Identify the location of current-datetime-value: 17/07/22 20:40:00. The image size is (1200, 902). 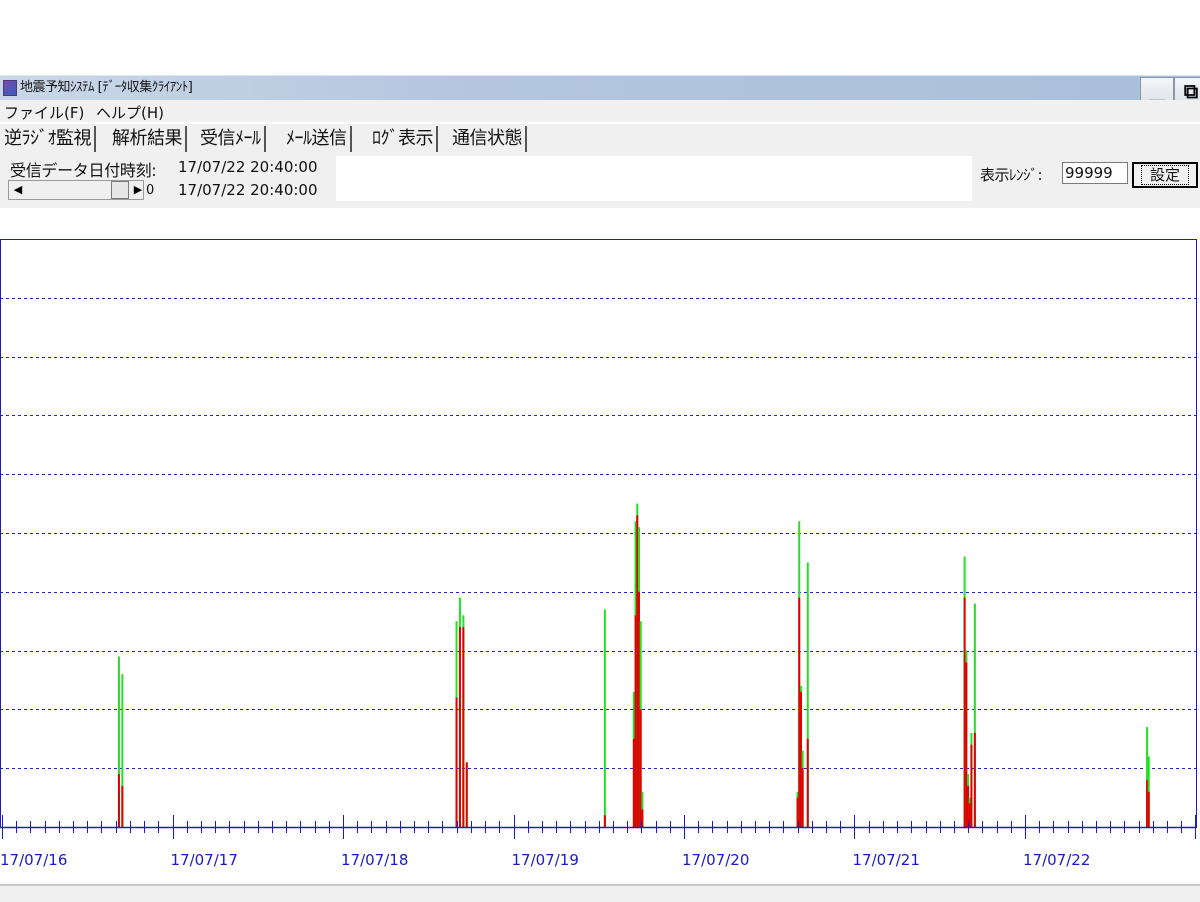
(248, 190).